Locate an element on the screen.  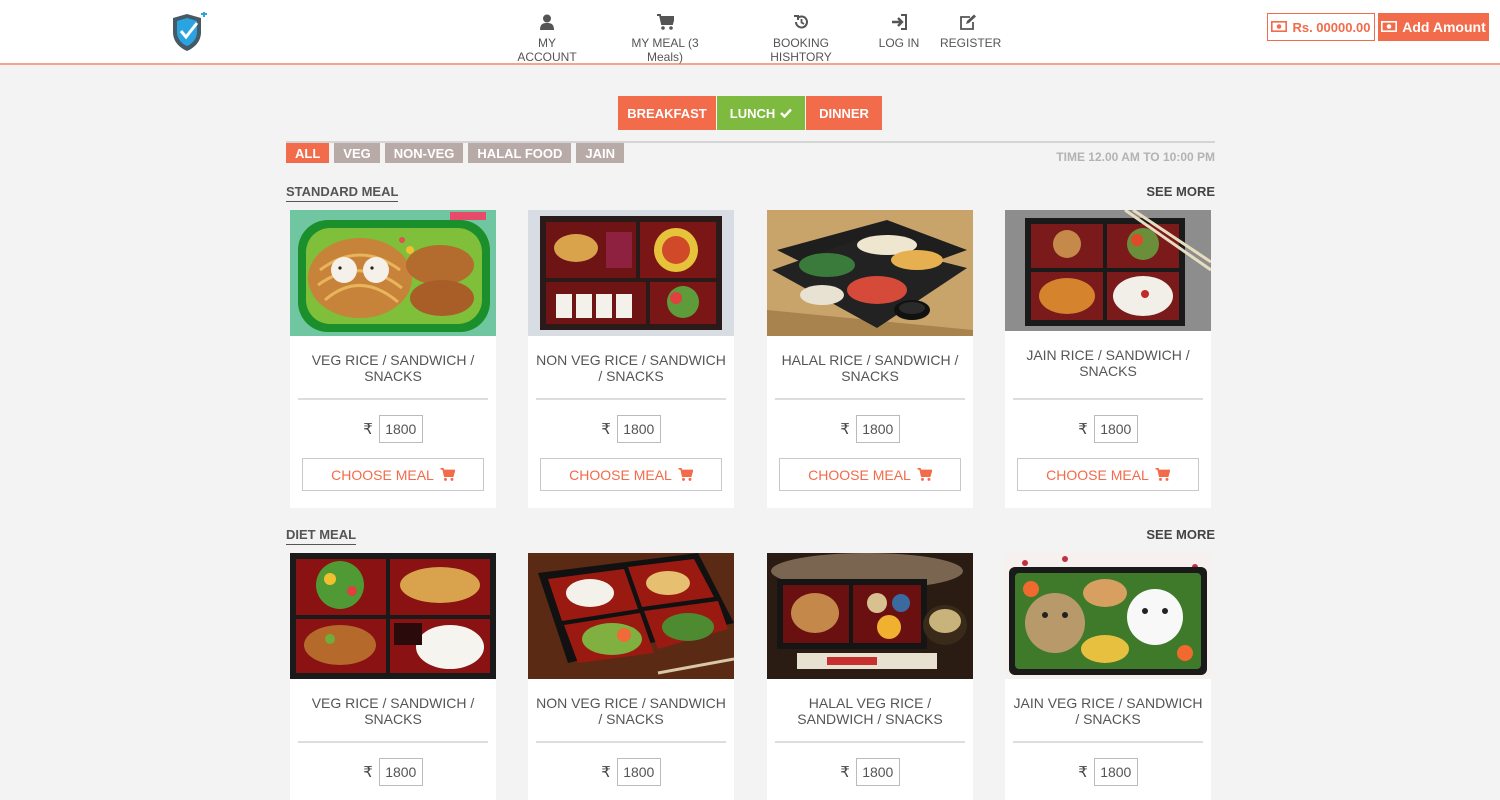
login-icon is located at coordinates (899, 24).